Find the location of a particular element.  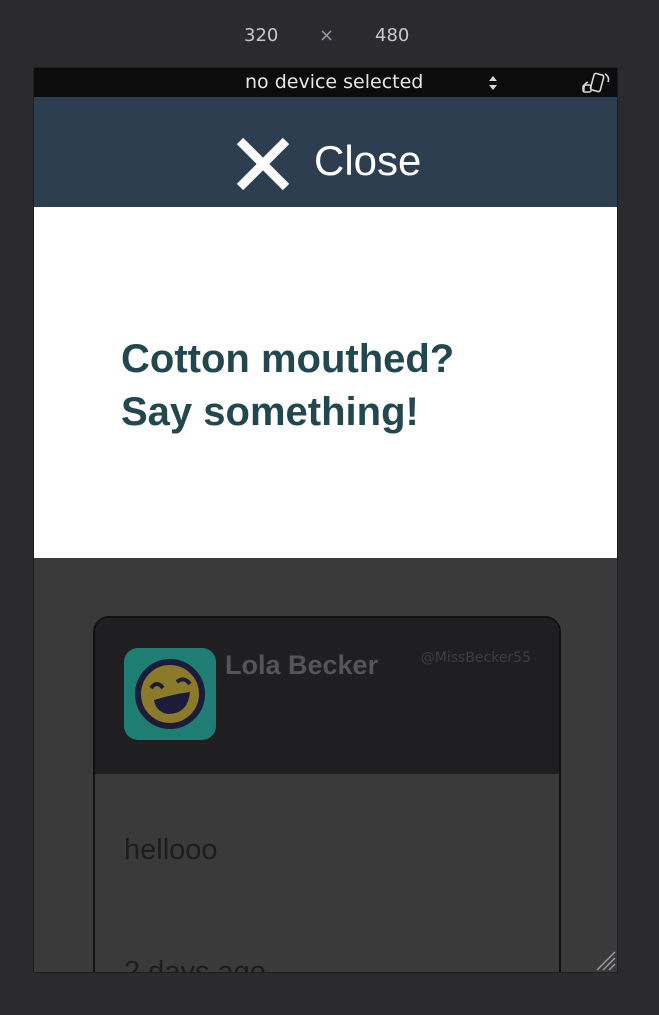

prompt-line-2: Say something! is located at coordinates (270, 412).